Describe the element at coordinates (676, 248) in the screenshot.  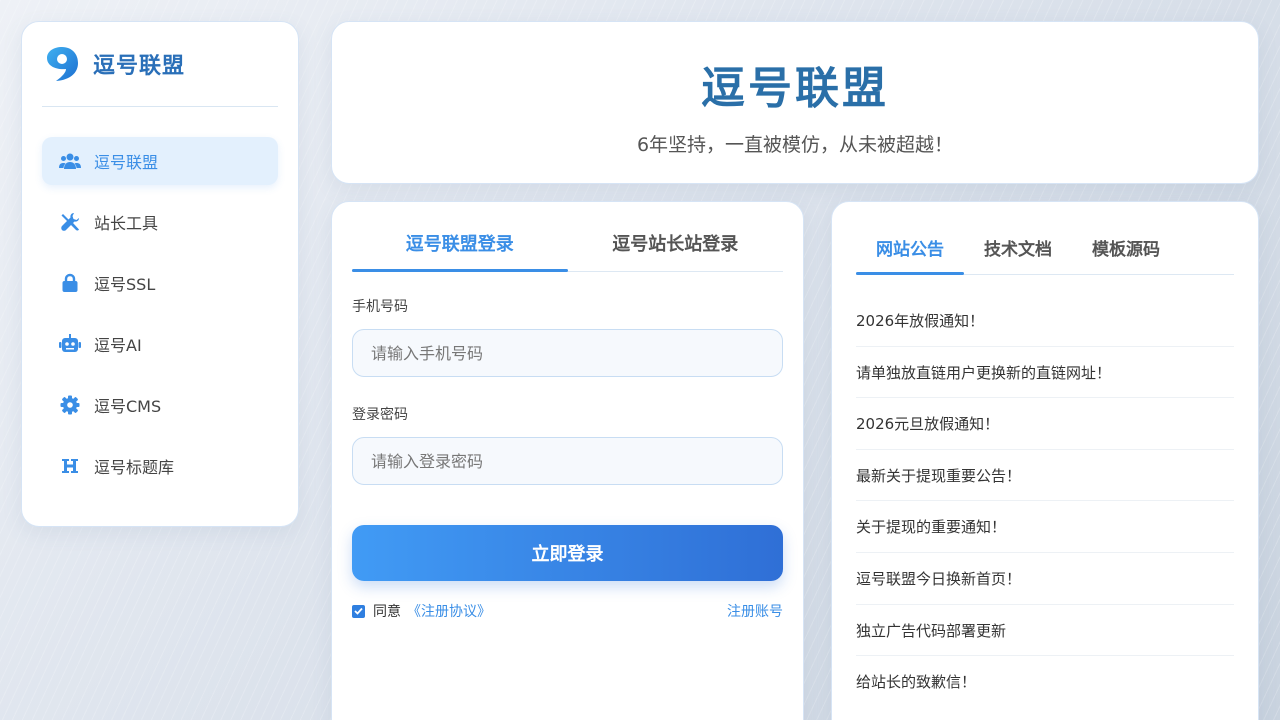
I see `tab-webmaster-login: 逗号站长站登录` at that location.